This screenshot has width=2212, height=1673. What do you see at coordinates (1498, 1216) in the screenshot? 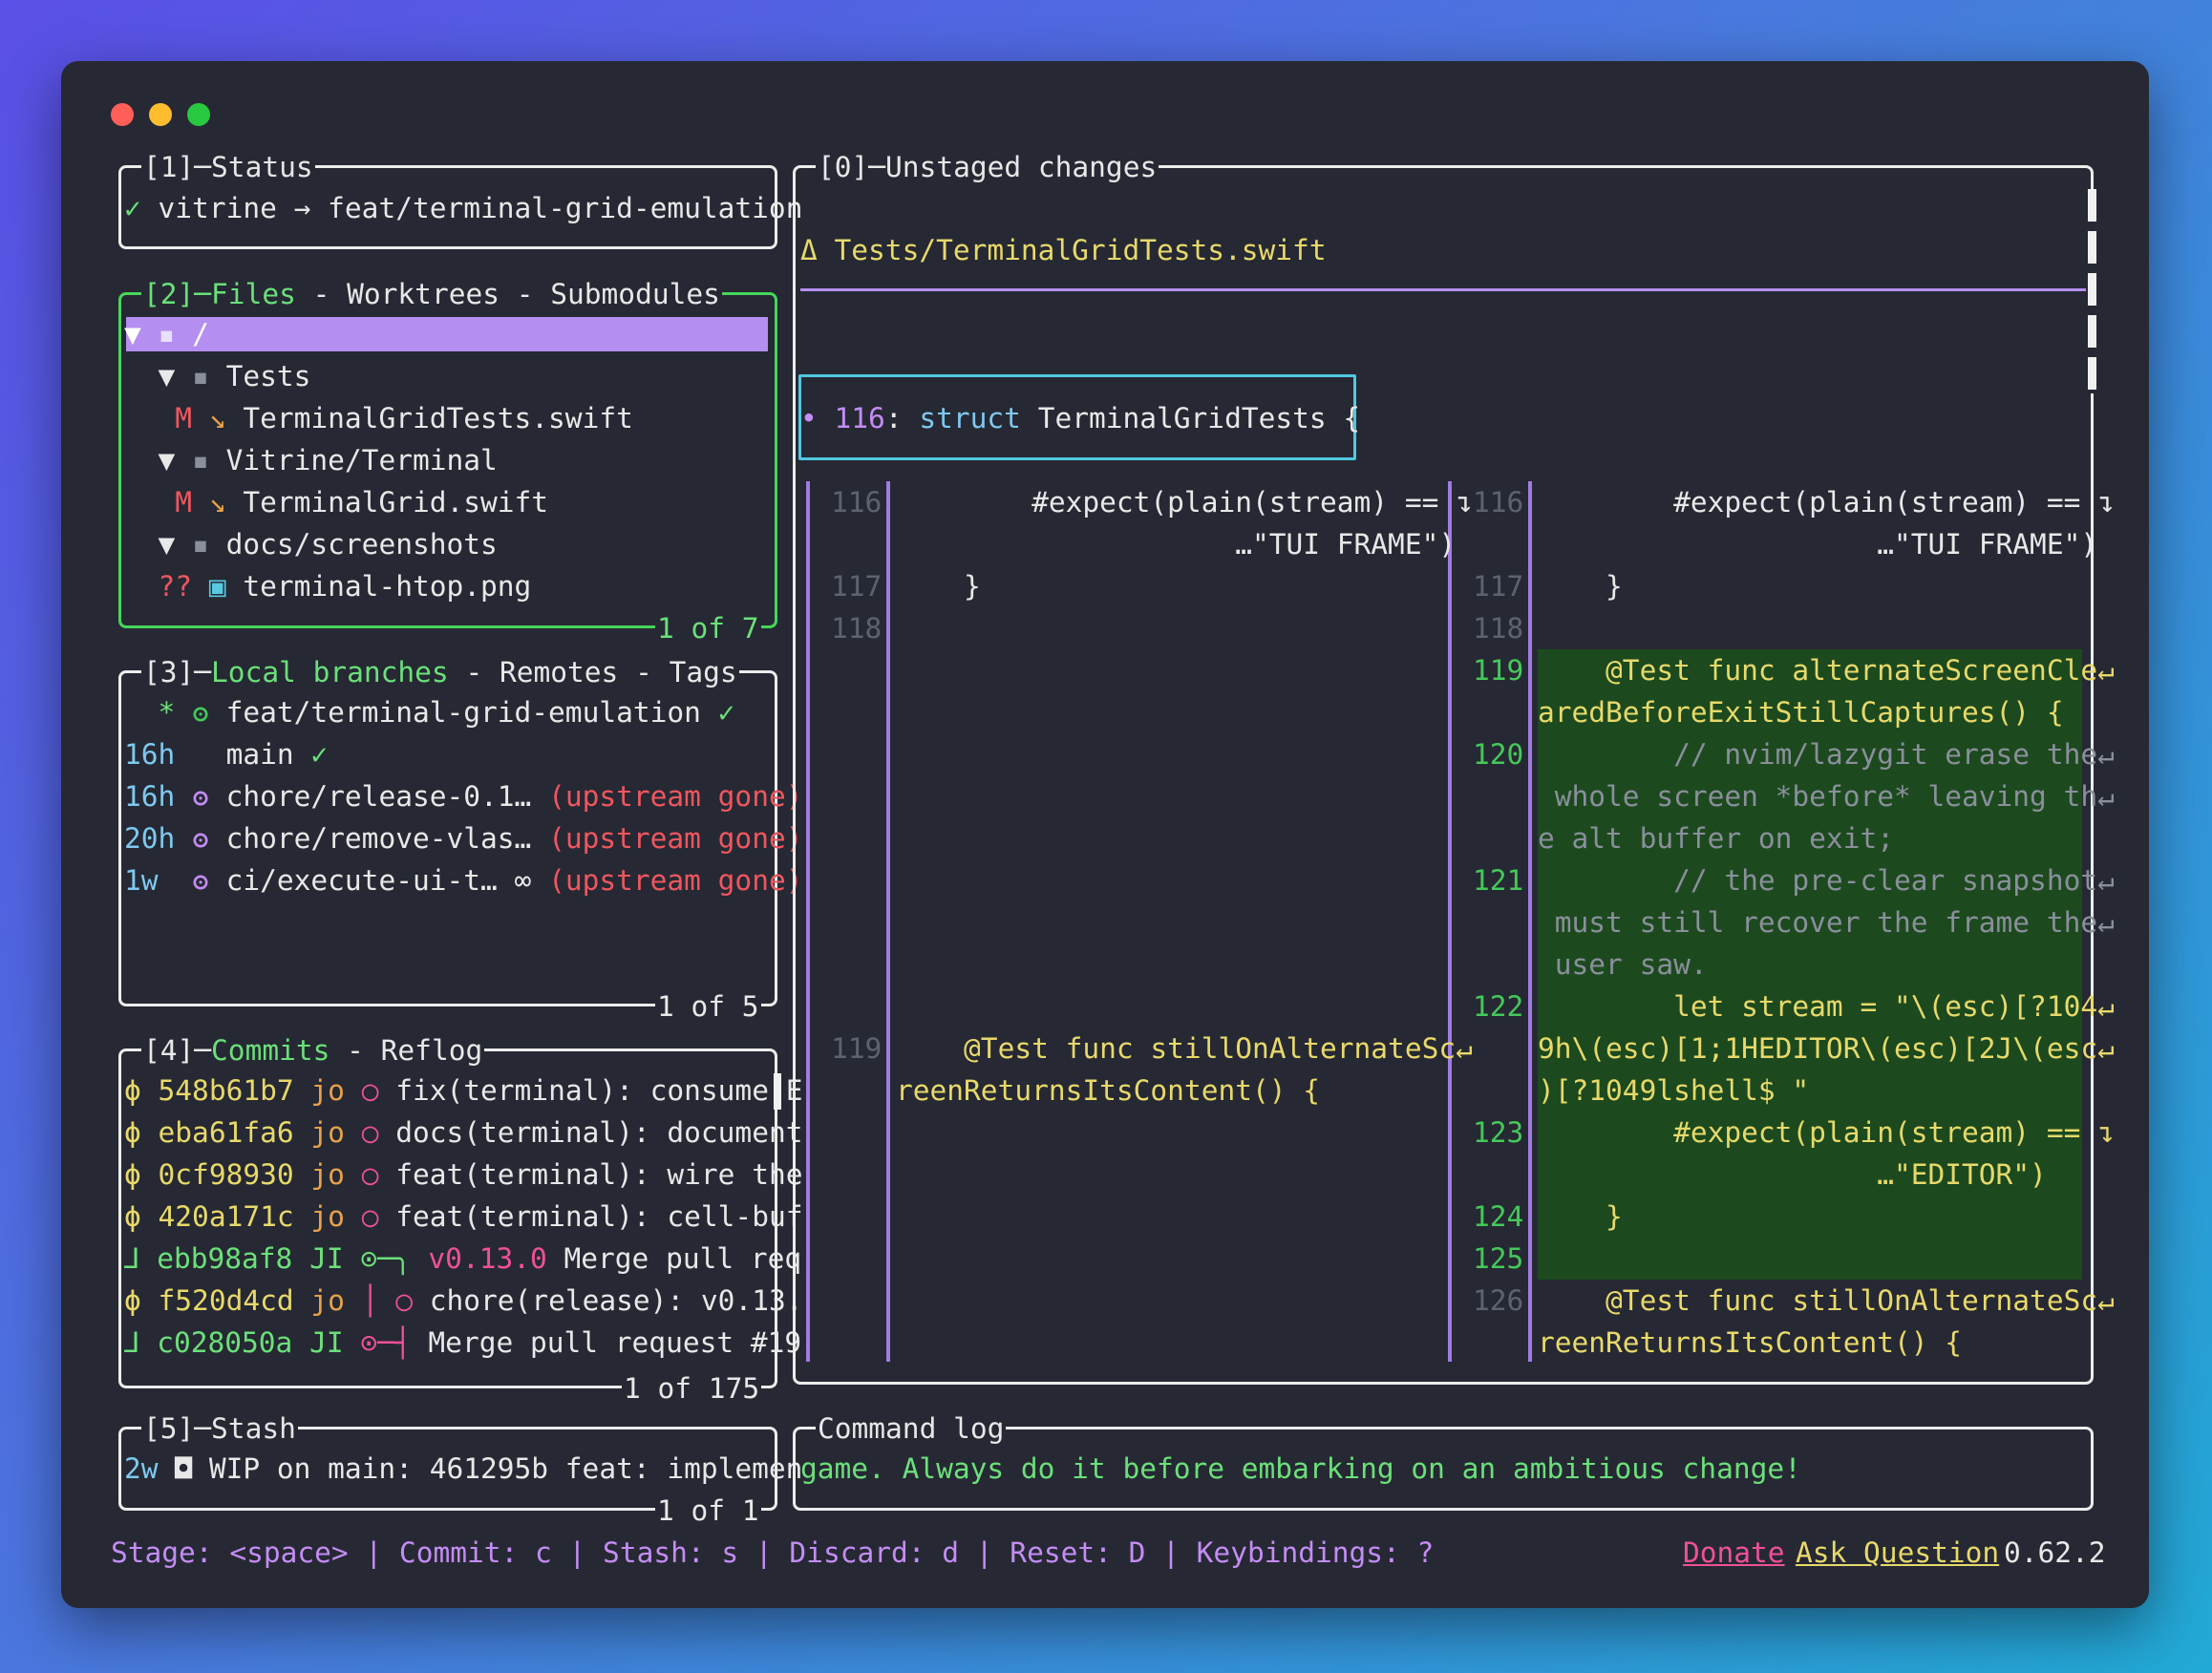
I see `line-number: 124` at bounding box center [1498, 1216].